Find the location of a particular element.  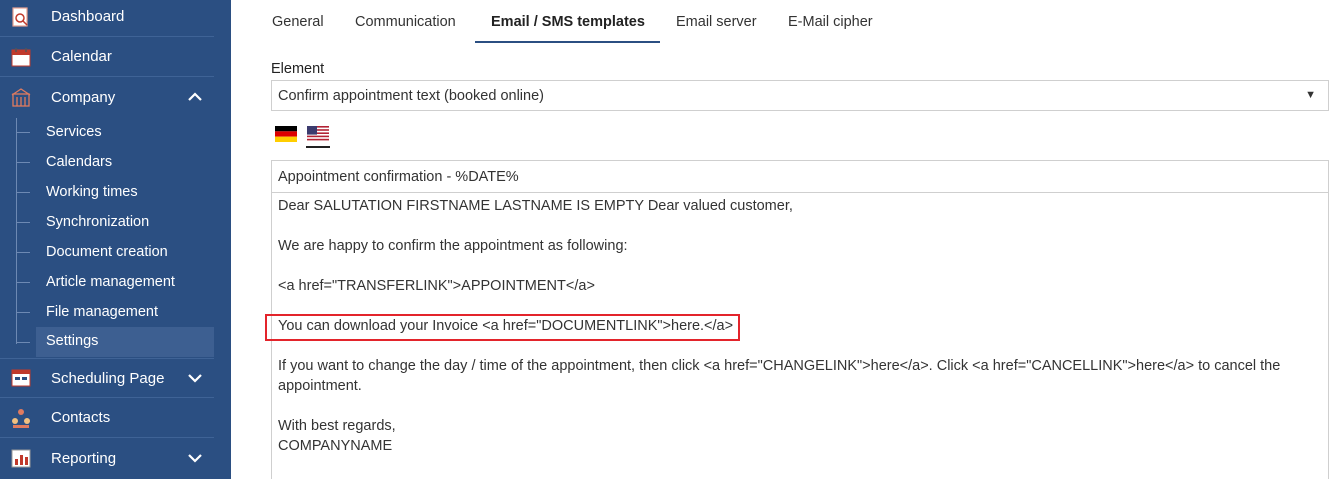

reporting-icon is located at coordinates (21, 458).